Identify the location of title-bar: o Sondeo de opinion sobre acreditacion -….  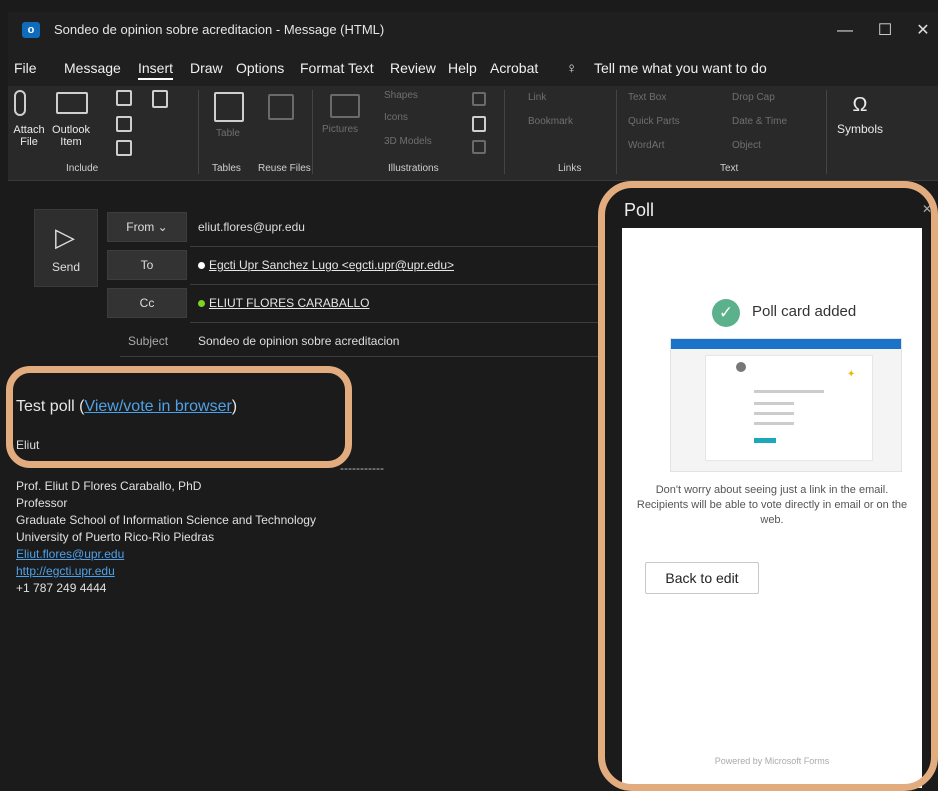
(473, 32).